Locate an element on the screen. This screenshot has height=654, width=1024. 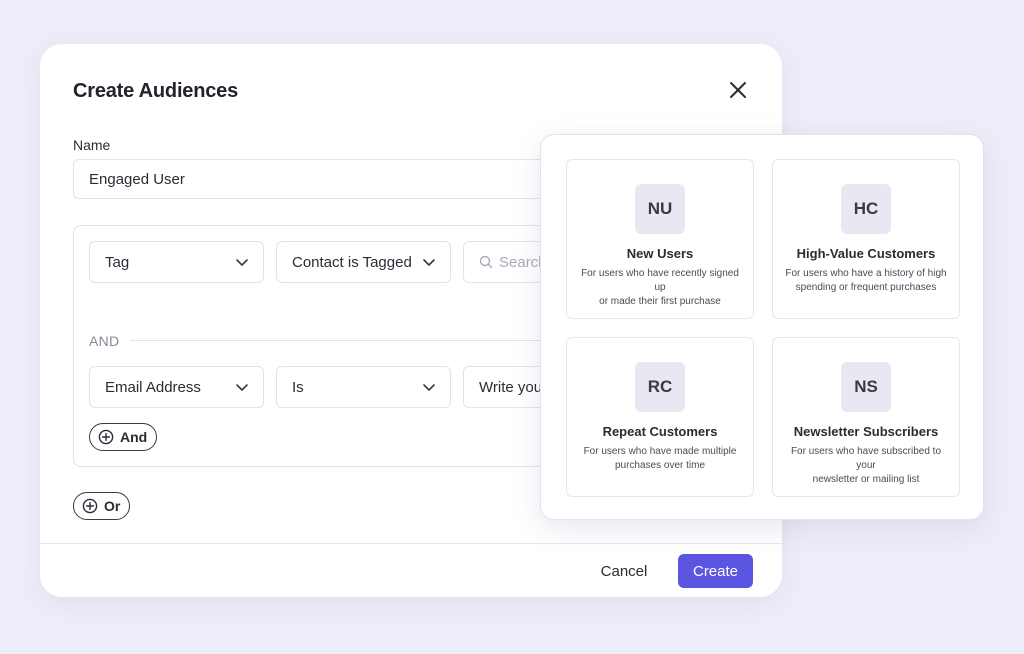
template-desc-line: purchases over time is located at coordinates (660, 465).